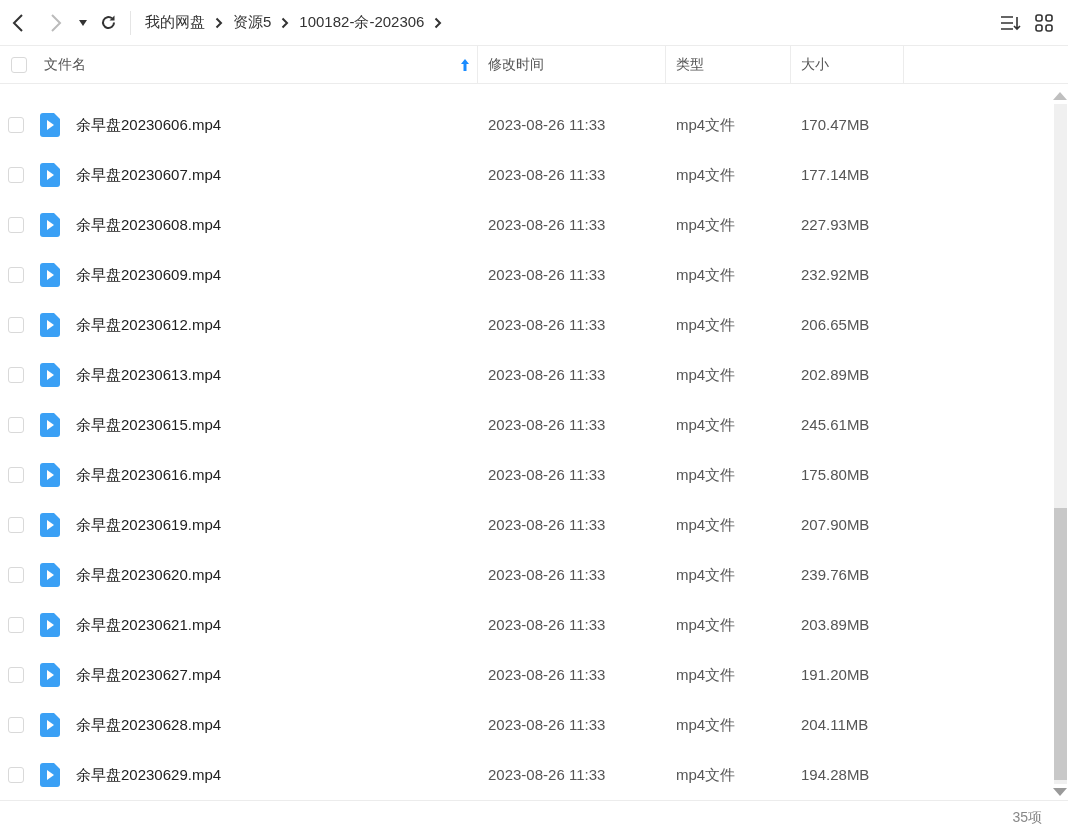 The width and height of the screenshot is (1068, 835). I want to click on scroll-down-arrow, so click(1060, 792).